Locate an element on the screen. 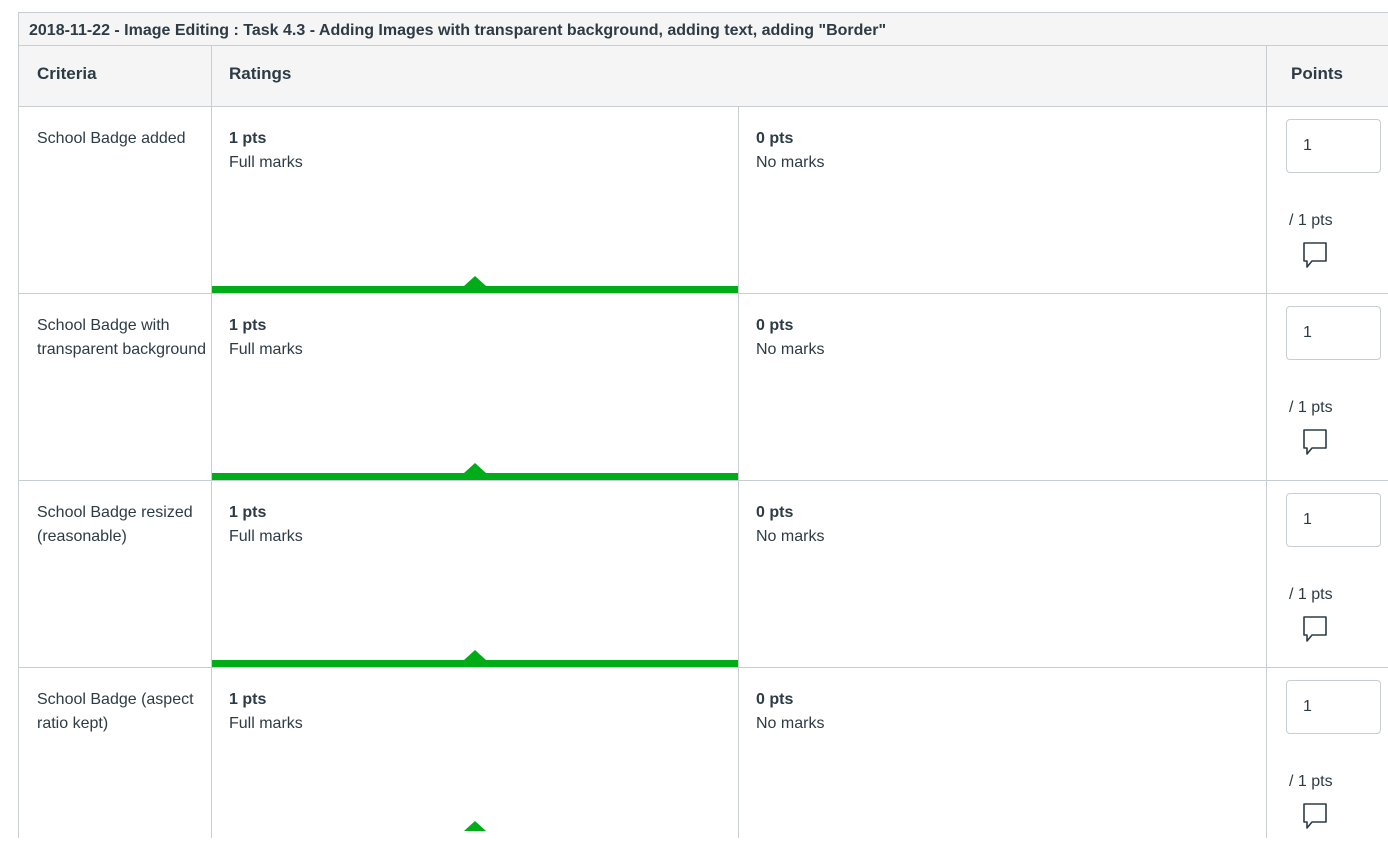  criterion-description: School Badge resized (reasonable) is located at coordinates (115, 574).